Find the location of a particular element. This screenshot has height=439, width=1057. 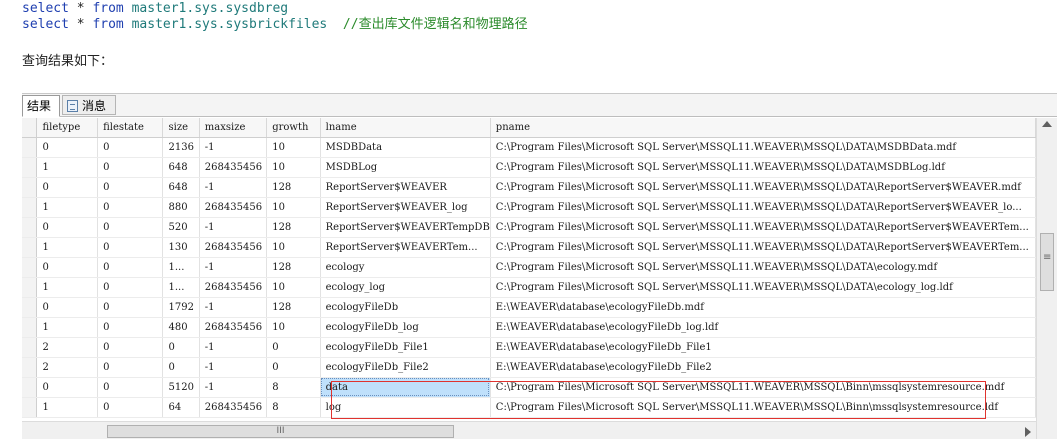

cell-size: 0 is located at coordinates (181, 347).